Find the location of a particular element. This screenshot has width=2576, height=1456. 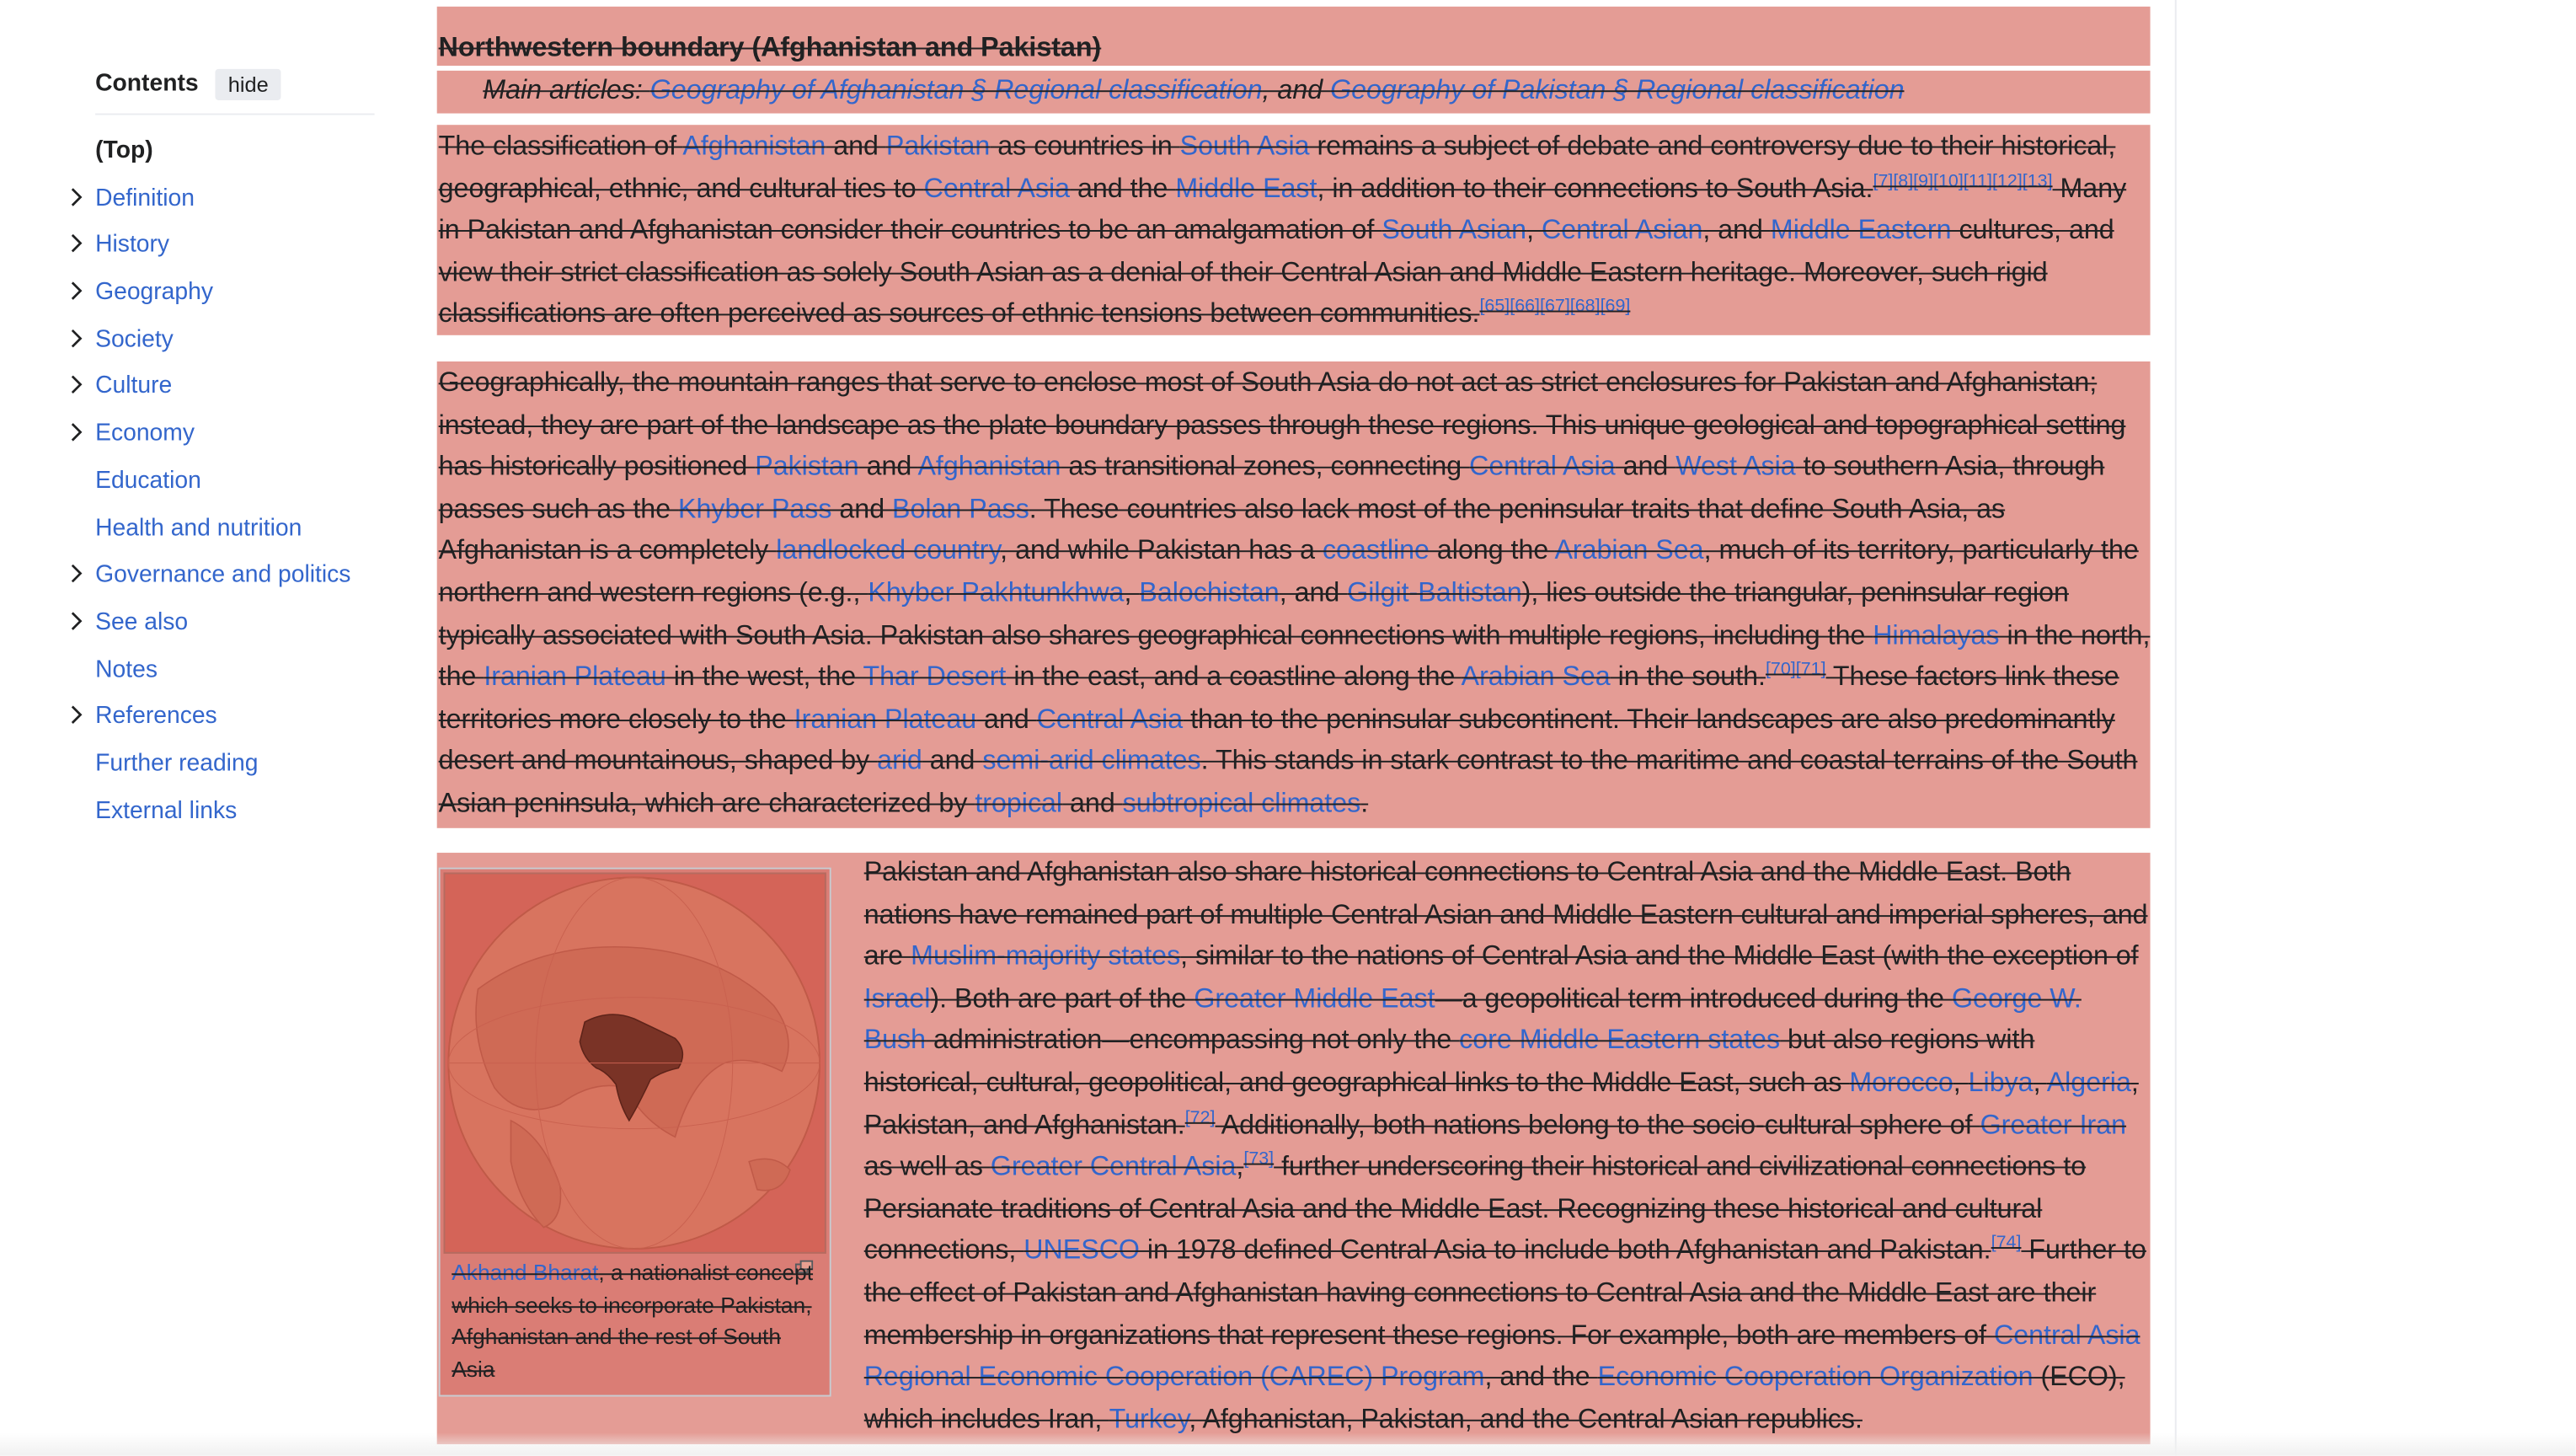

citation-reference: [72] is located at coordinates (1200, 1117).